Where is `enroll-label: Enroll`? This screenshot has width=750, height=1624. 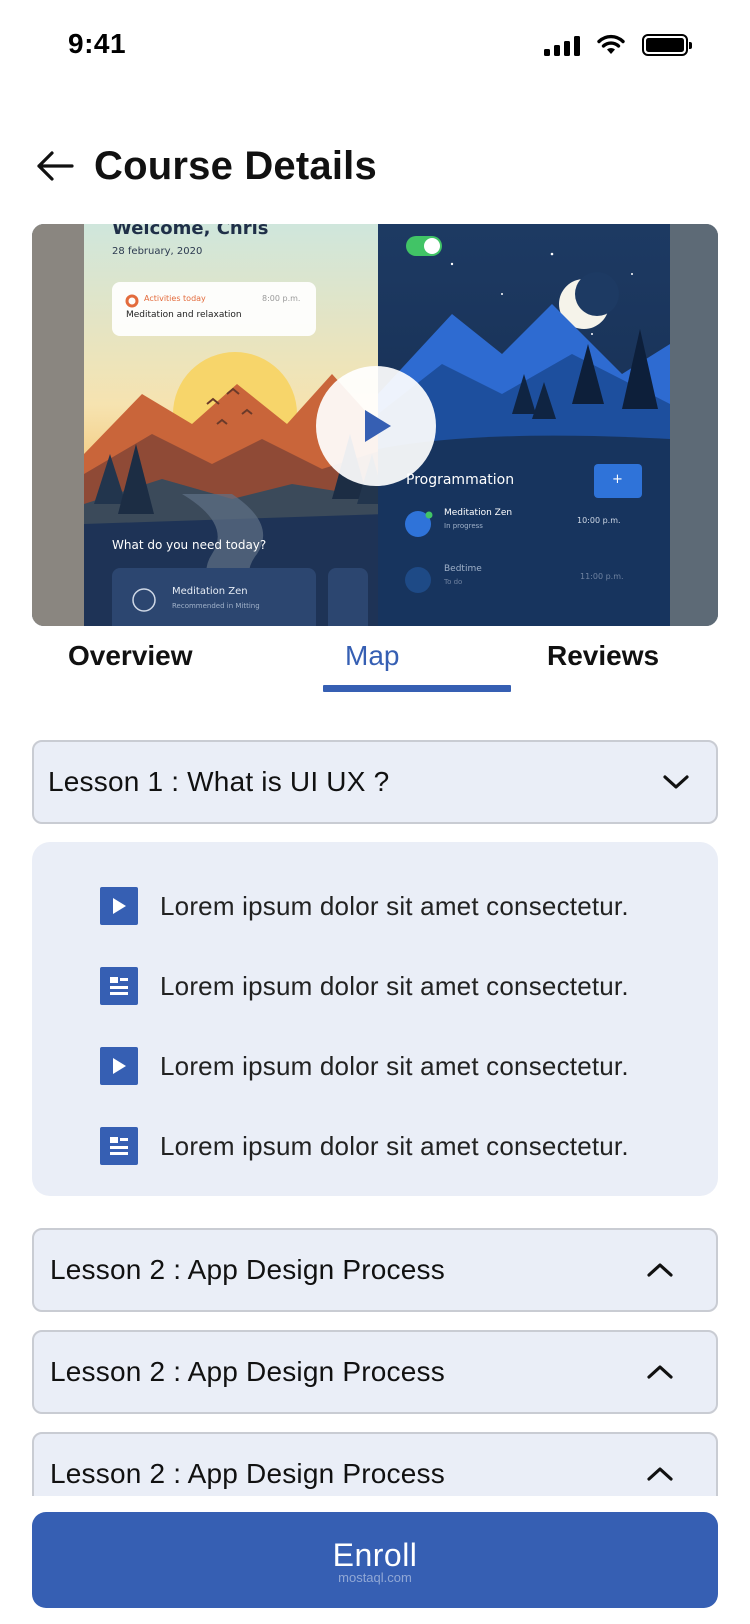 enroll-label: Enroll is located at coordinates (375, 1555).